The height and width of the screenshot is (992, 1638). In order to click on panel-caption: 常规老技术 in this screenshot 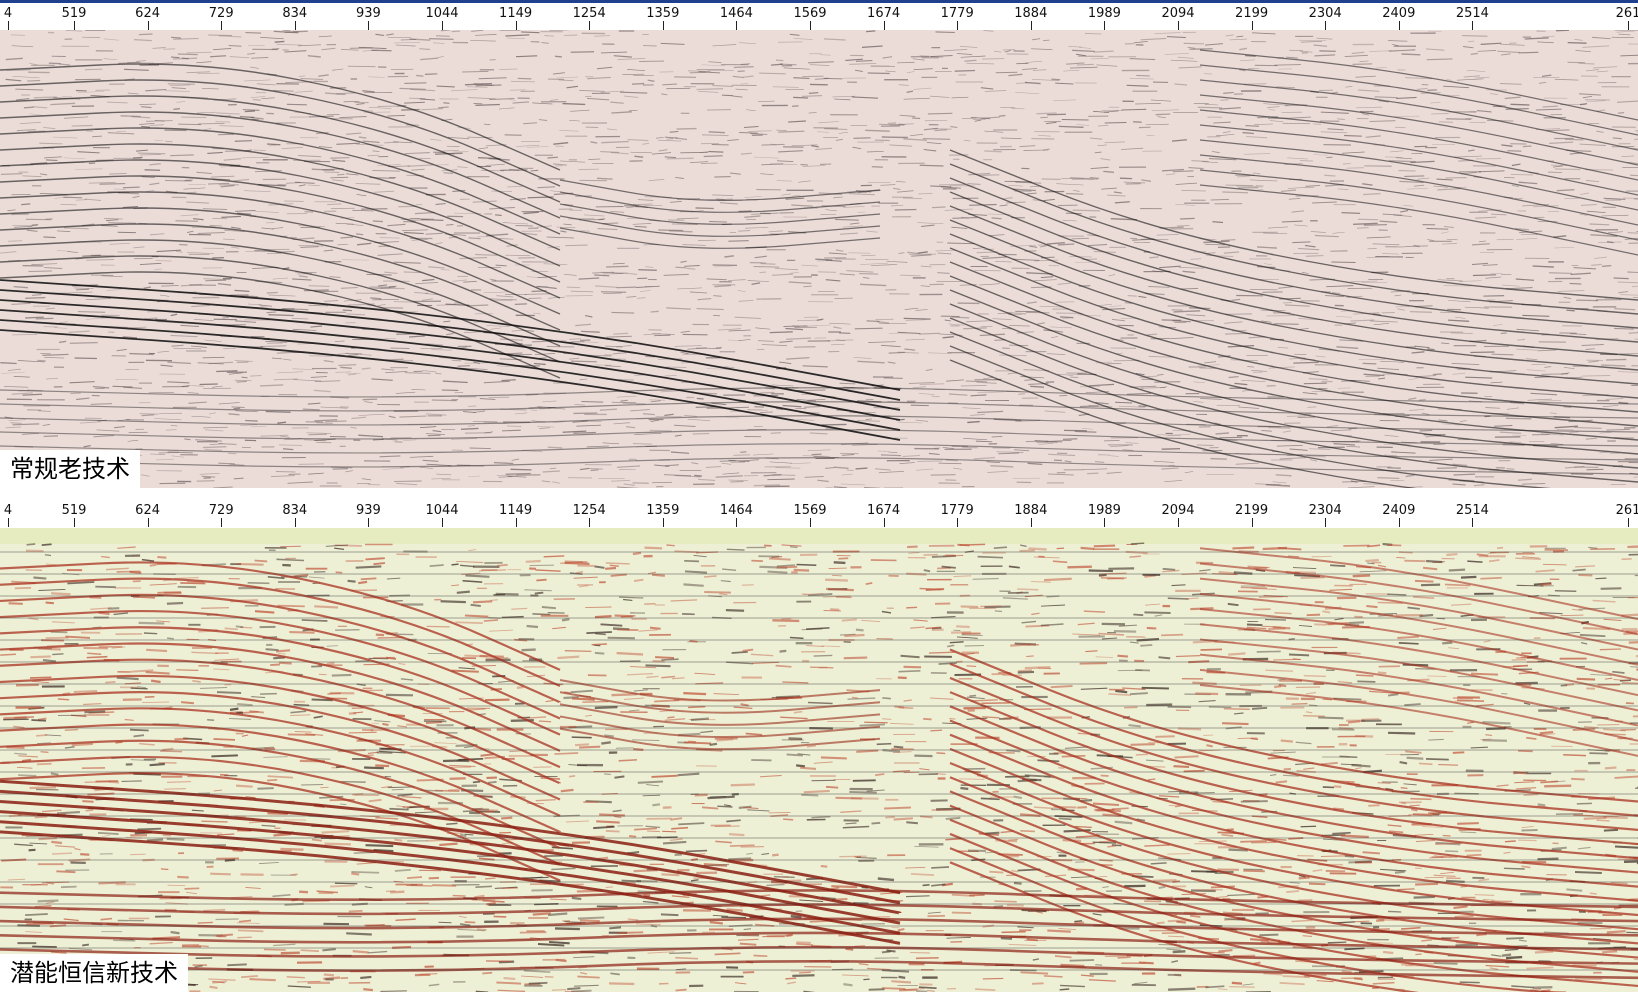, I will do `click(70, 469)`.